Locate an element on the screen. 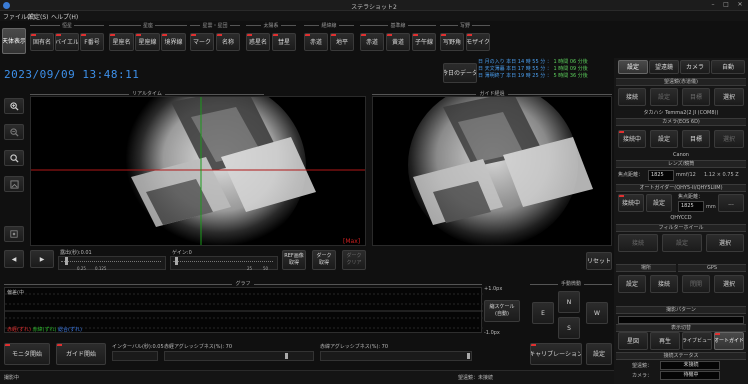  scope-target-button: 目標 is located at coordinates (696, 97).